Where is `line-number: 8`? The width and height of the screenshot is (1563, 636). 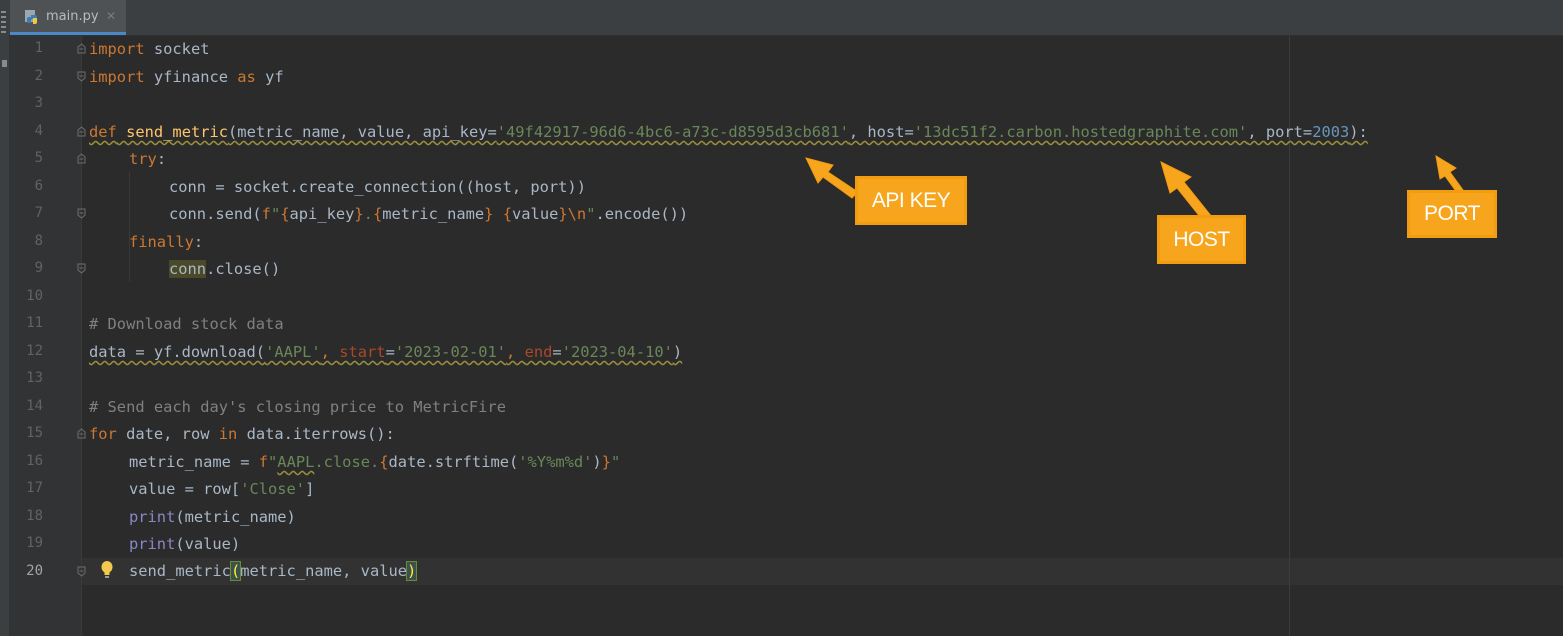
line-number: 8 is located at coordinates (38, 241).